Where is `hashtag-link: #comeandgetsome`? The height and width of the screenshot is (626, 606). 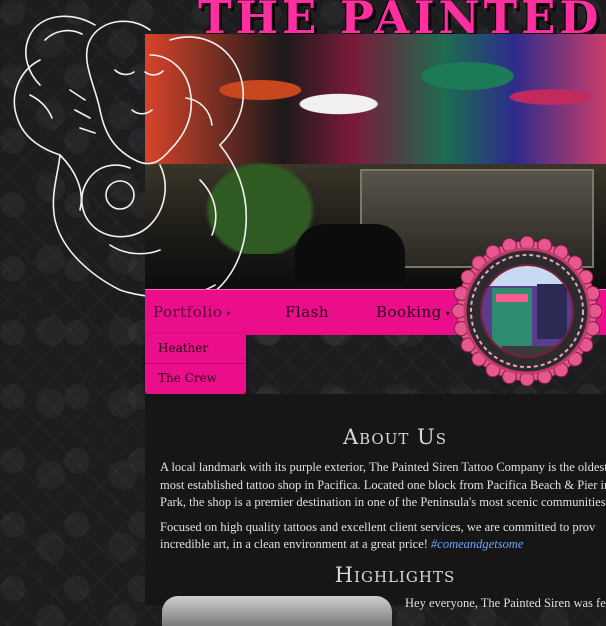 hashtag-link: #comeandgetsome is located at coordinates (477, 544).